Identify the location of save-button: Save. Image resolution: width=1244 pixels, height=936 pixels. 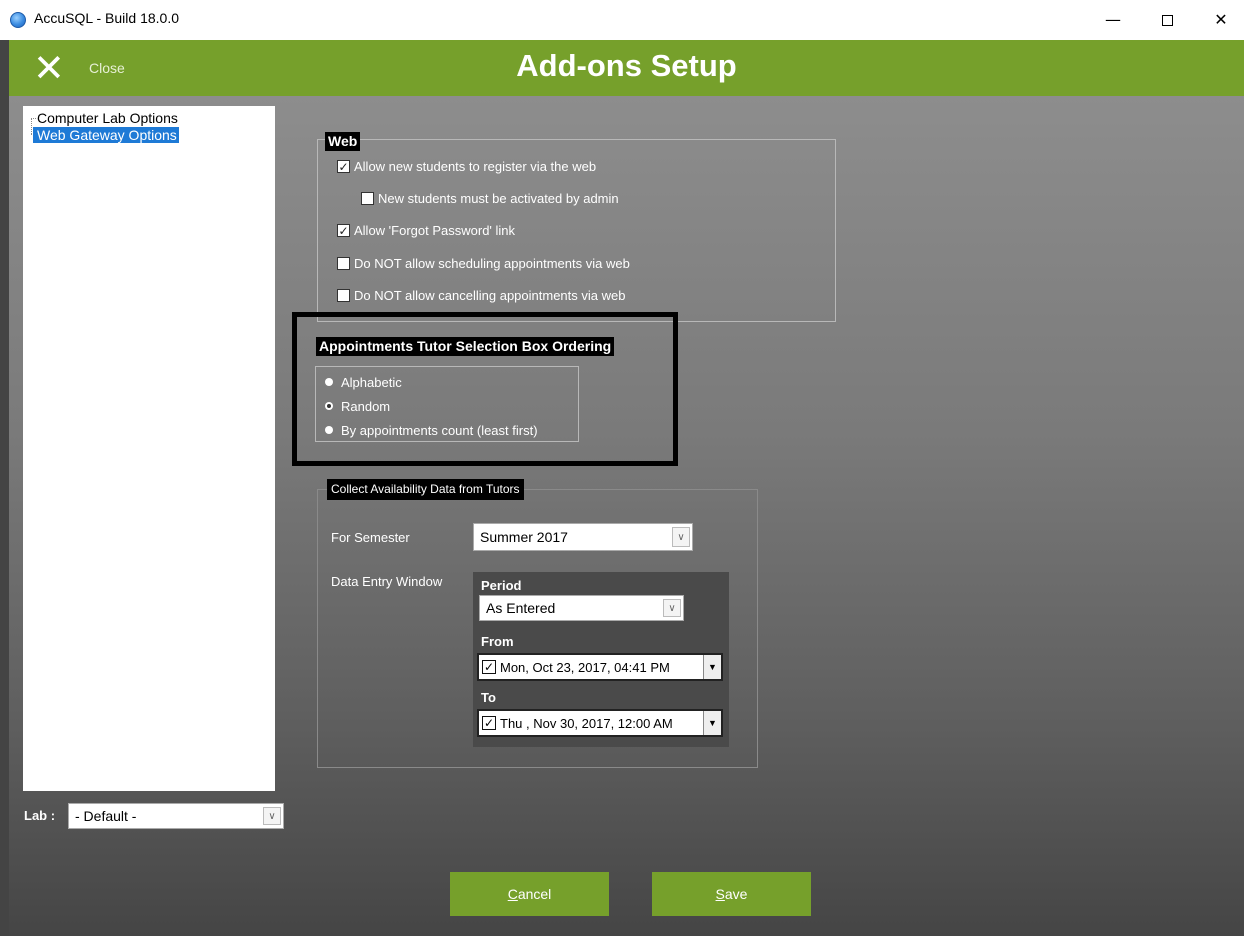
(731, 894).